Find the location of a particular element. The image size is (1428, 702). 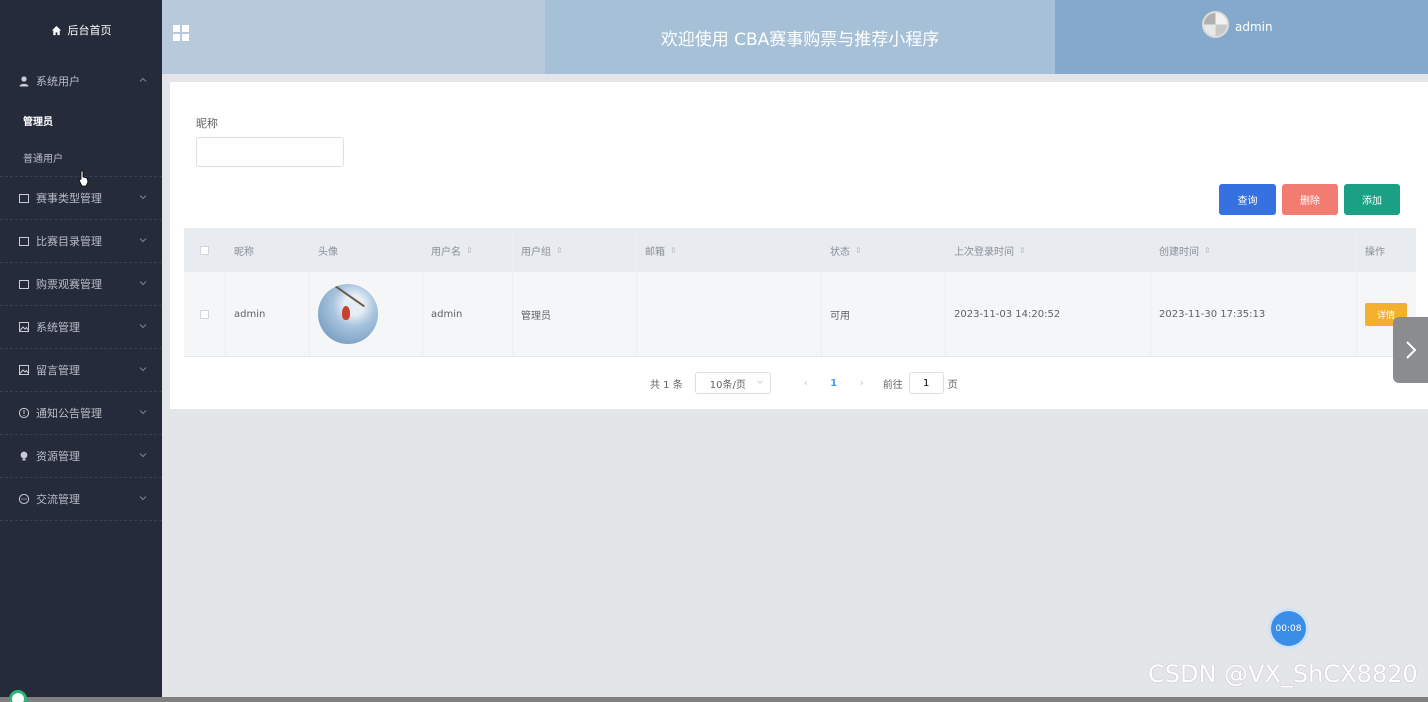

add-button: 添加 is located at coordinates (1372, 199).